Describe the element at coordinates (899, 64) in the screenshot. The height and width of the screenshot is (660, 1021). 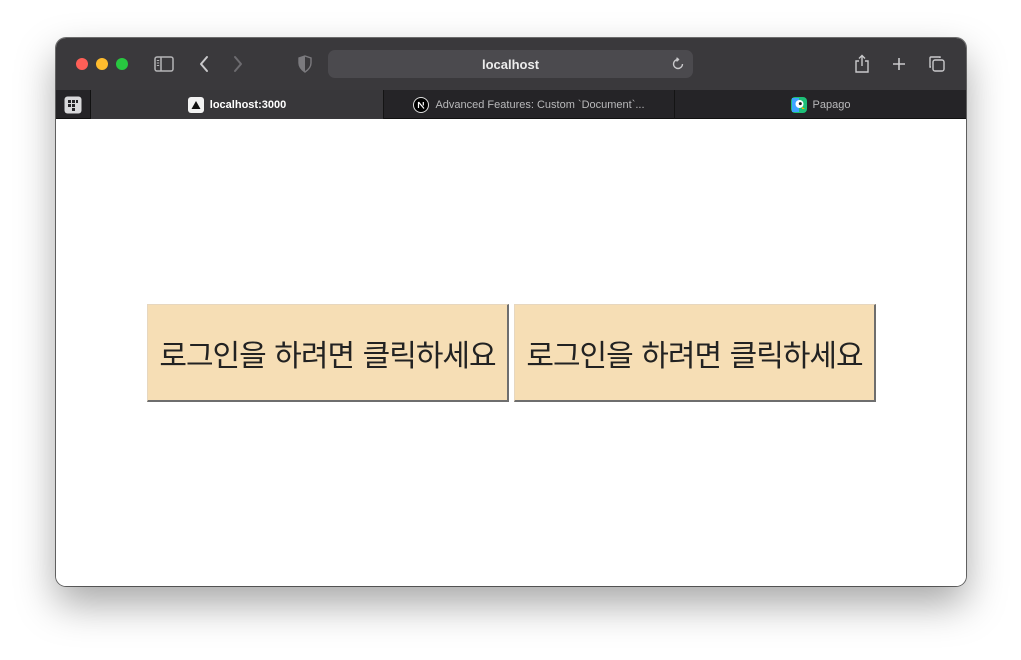
I see `new-tab-icon` at that location.